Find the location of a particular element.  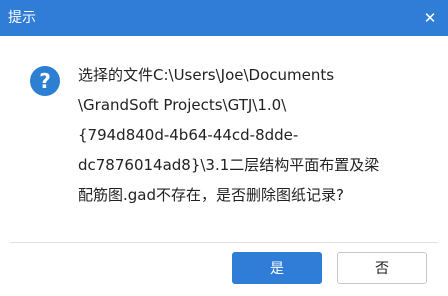

close-icon: ✕ is located at coordinates (430, 18).